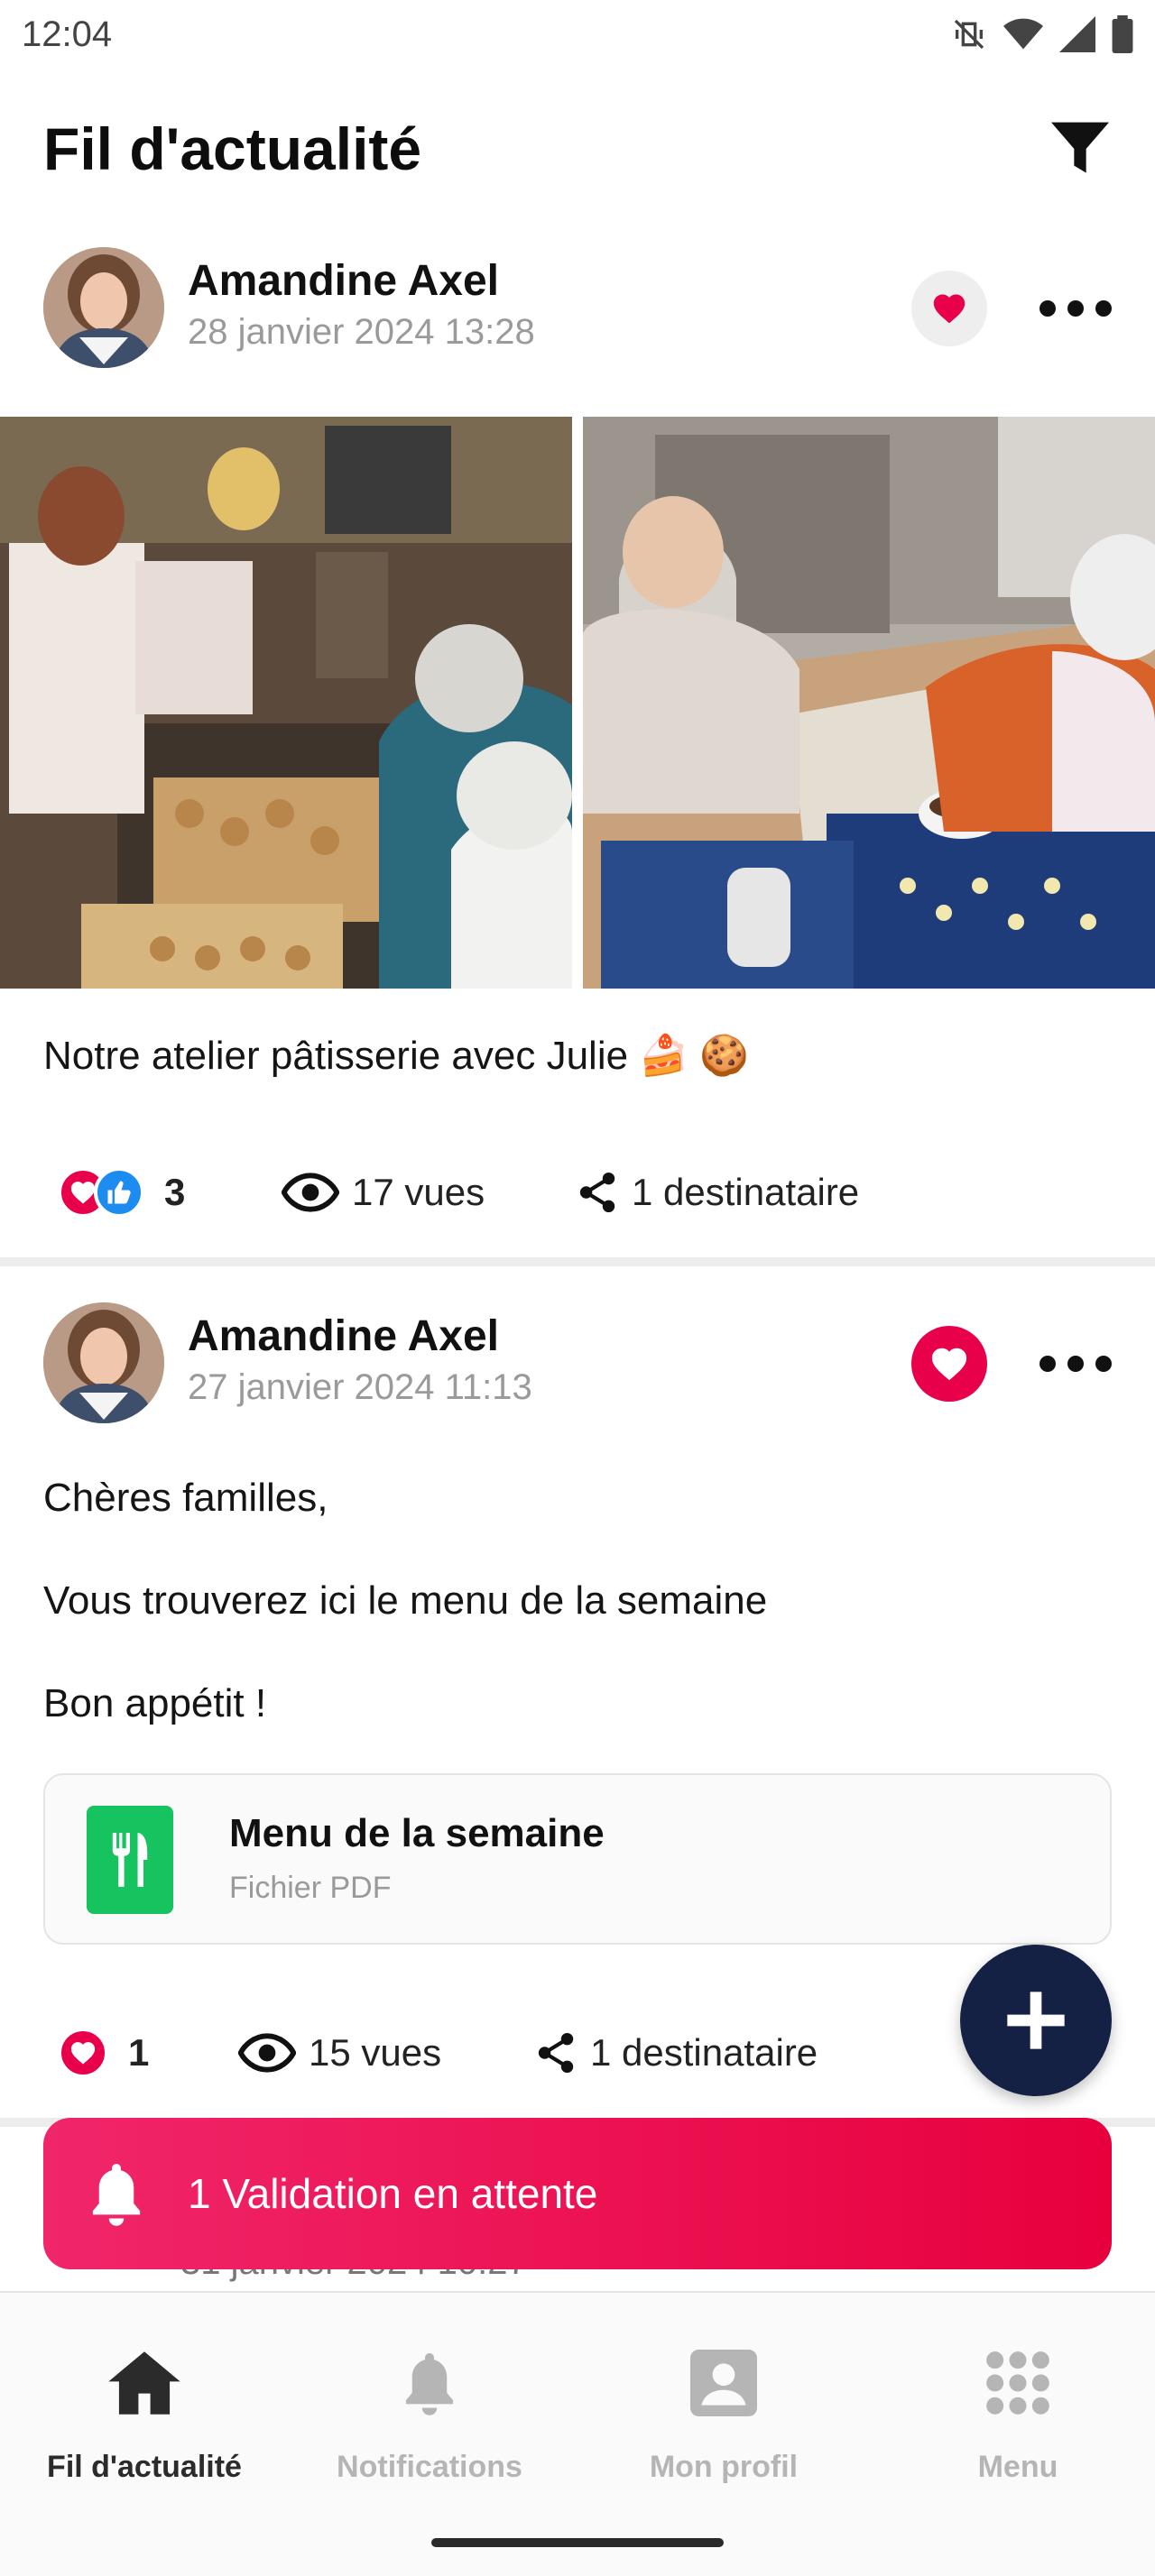  Describe the element at coordinates (1018, 2383) in the screenshot. I see `grid-icon` at that location.